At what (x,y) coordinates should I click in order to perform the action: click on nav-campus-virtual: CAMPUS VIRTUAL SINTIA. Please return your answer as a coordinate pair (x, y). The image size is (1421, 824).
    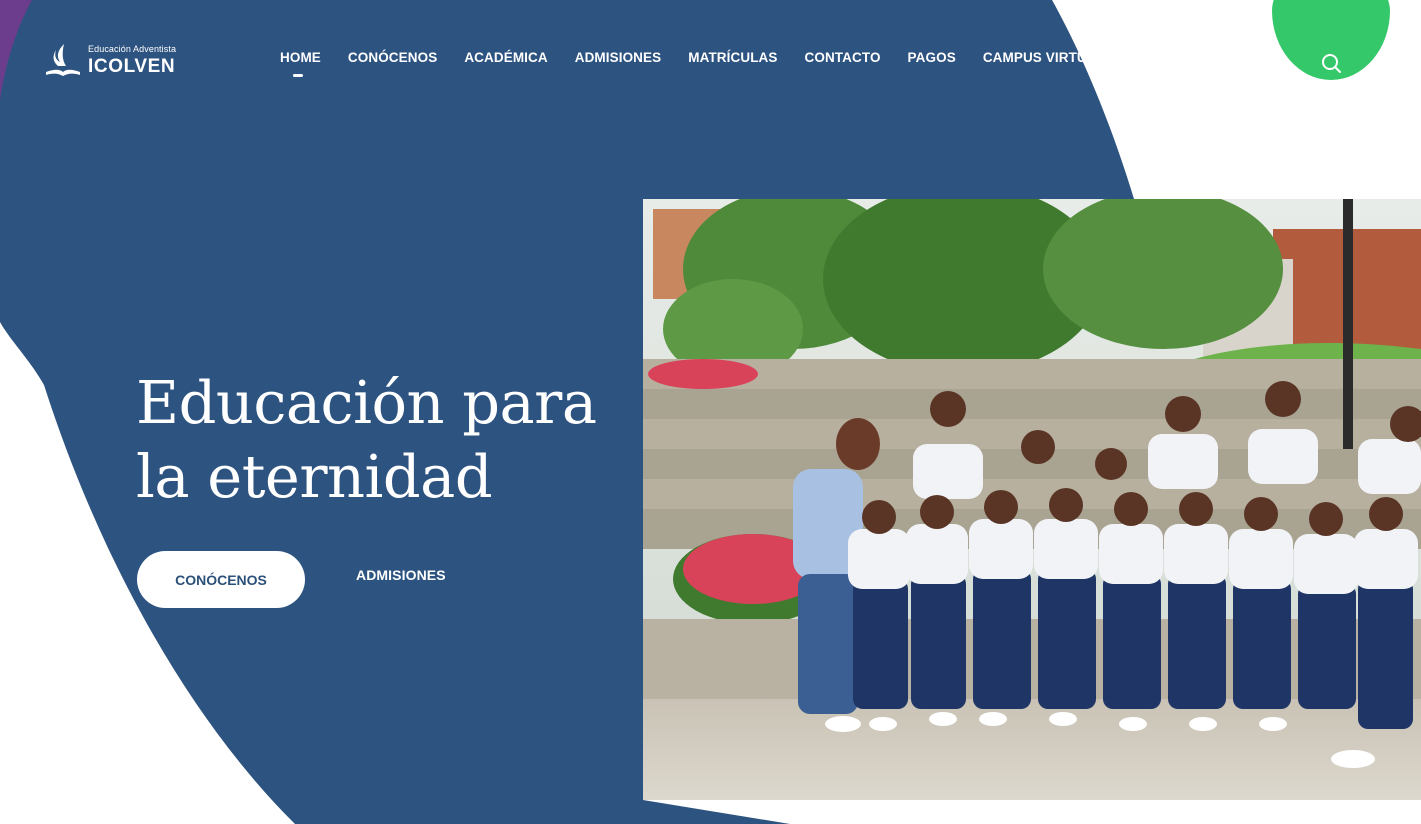
    Looking at the image, I should click on (1068, 57).